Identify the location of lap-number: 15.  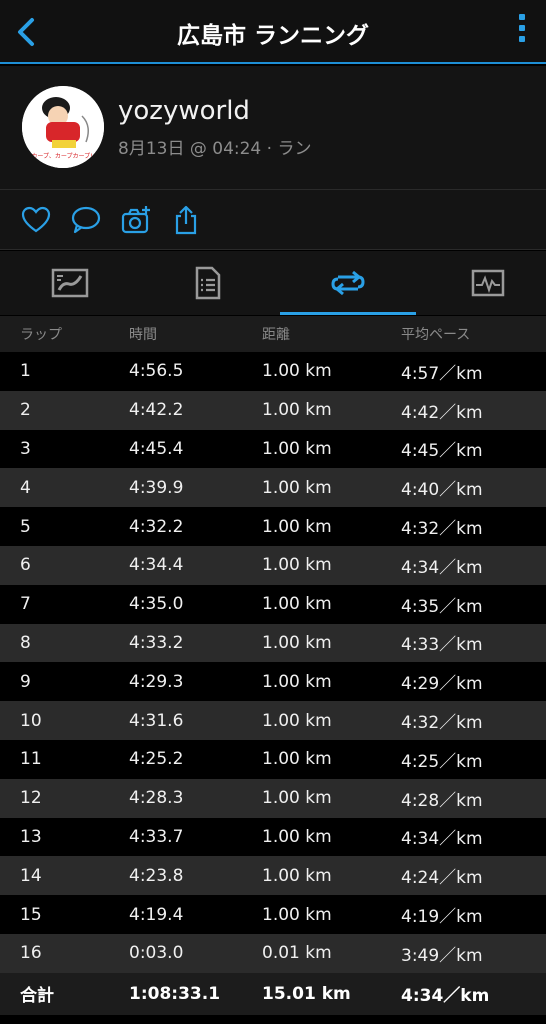
(64, 914).